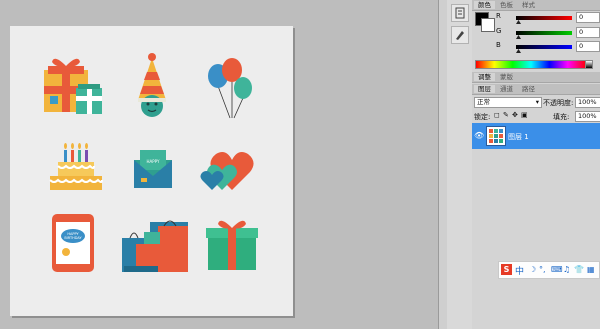 This screenshot has width=600, height=329. What do you see at coordinates (73, 86) in the screenshot?
I see `gift-box-icon` at bounding box center [73, 86].